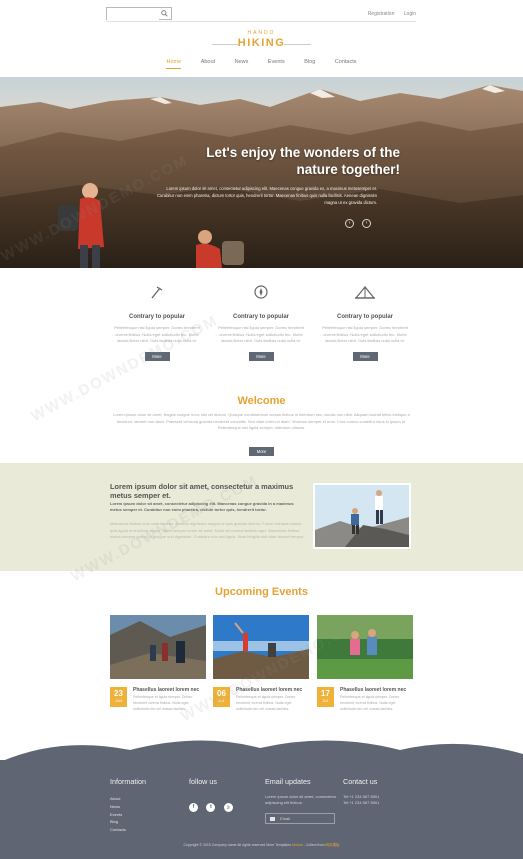 Image resolution: width=523 pixels, height=859 pixels. Describe the element at coordinates (133, 20) in the screenshot. I see `search-input` at that location.